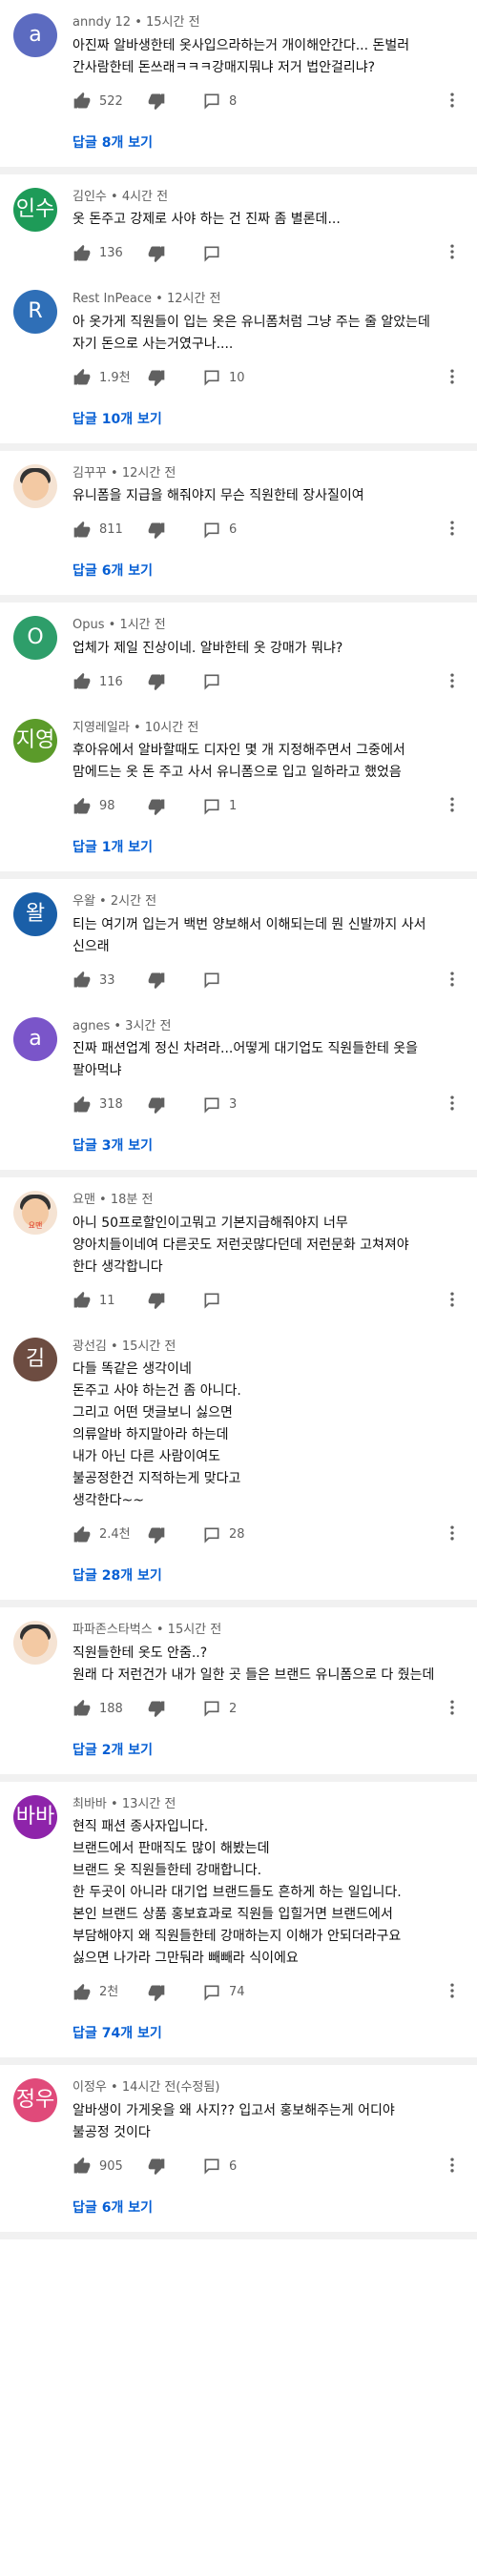 This screenshot has height=2576, width=477. What do you see at coordinates (94, 981) in the screenshot?
I see `like-button: 33` at bounding box center [94, 981].